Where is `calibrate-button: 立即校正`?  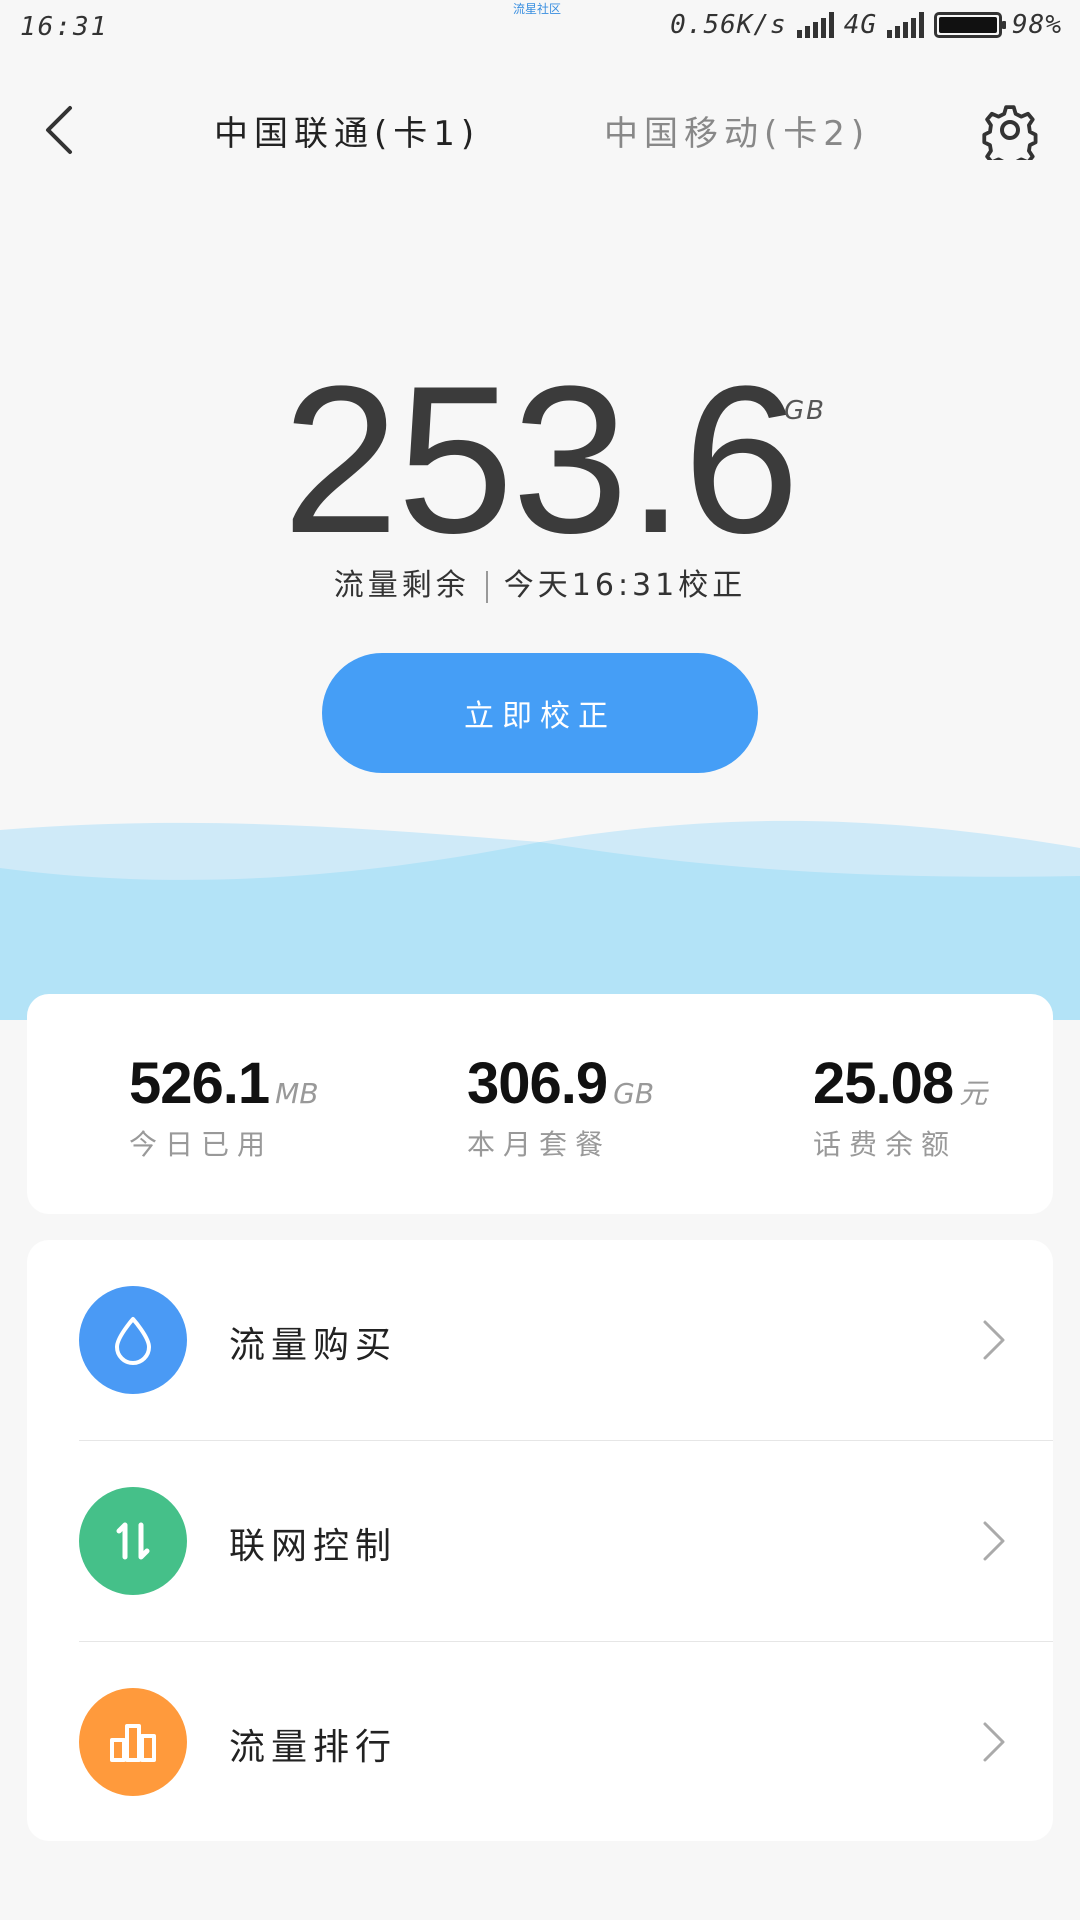
calibrate-button: 立即校正 is located at coordinates (540, 713).